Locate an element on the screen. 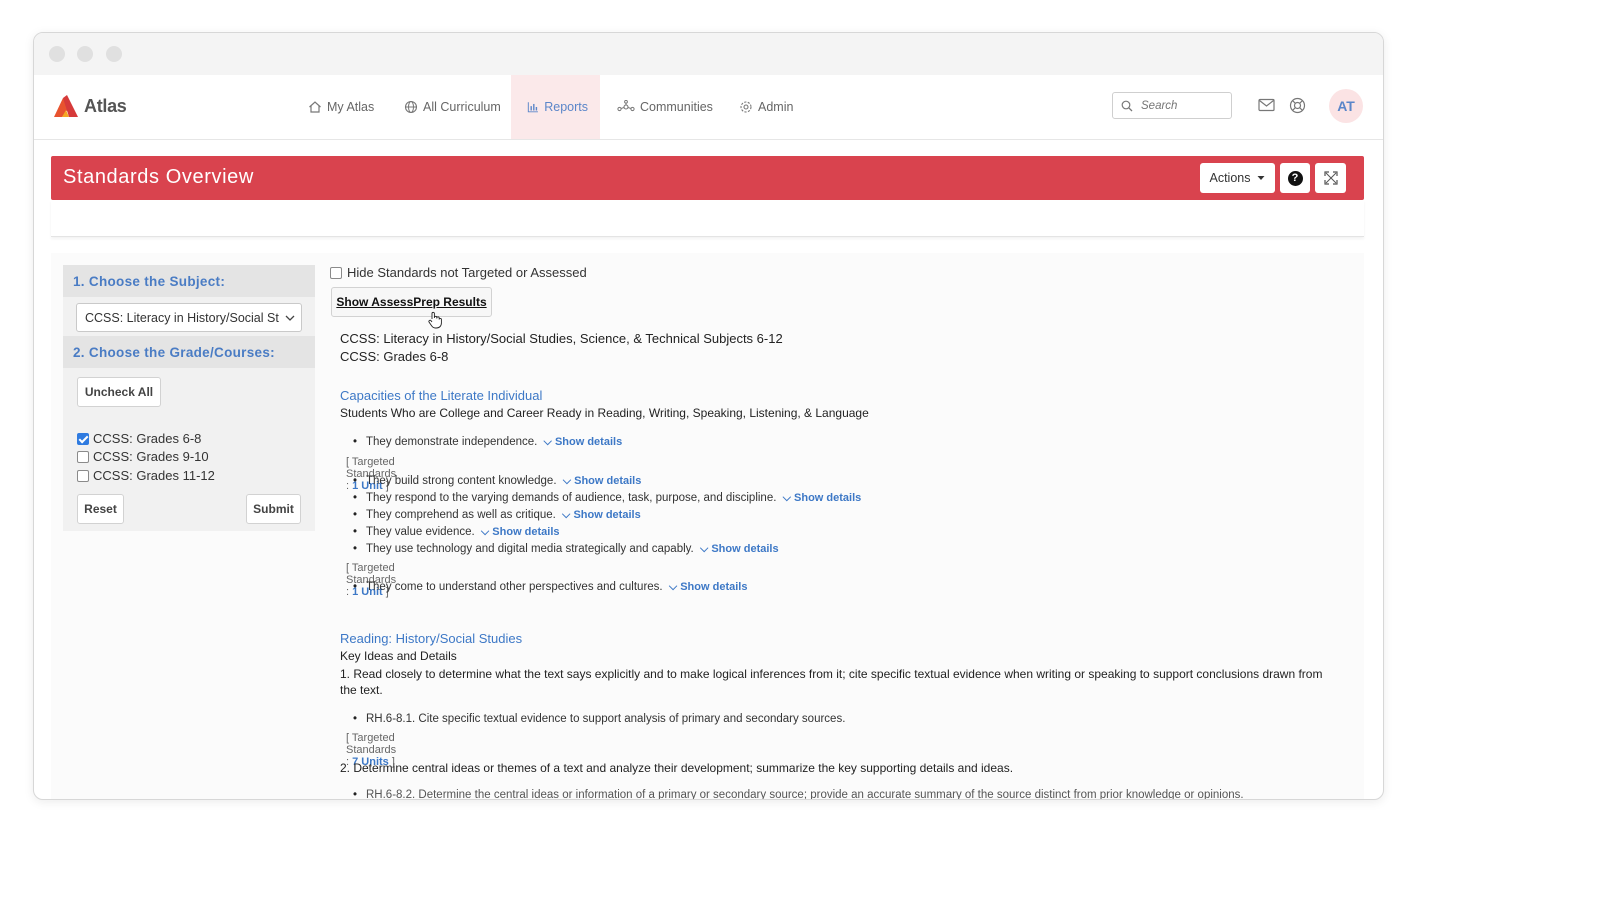 Image resolution: width=1600 pixels, height=900 pixels. grade-label-11-12: CCSS: Grades 11-12 is located at coordinates (154, 475).